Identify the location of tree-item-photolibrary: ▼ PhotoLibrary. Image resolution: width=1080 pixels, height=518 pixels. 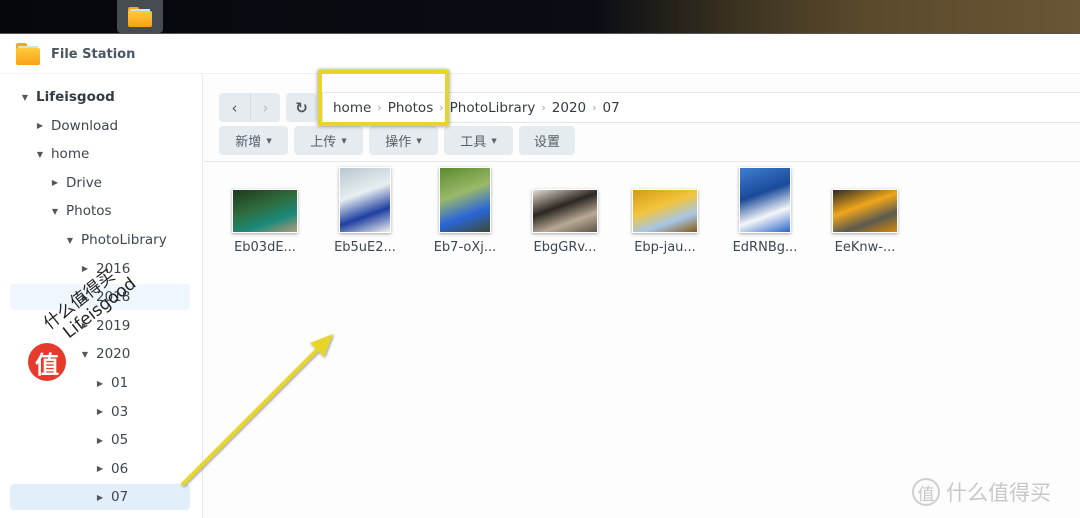
(100, 240).